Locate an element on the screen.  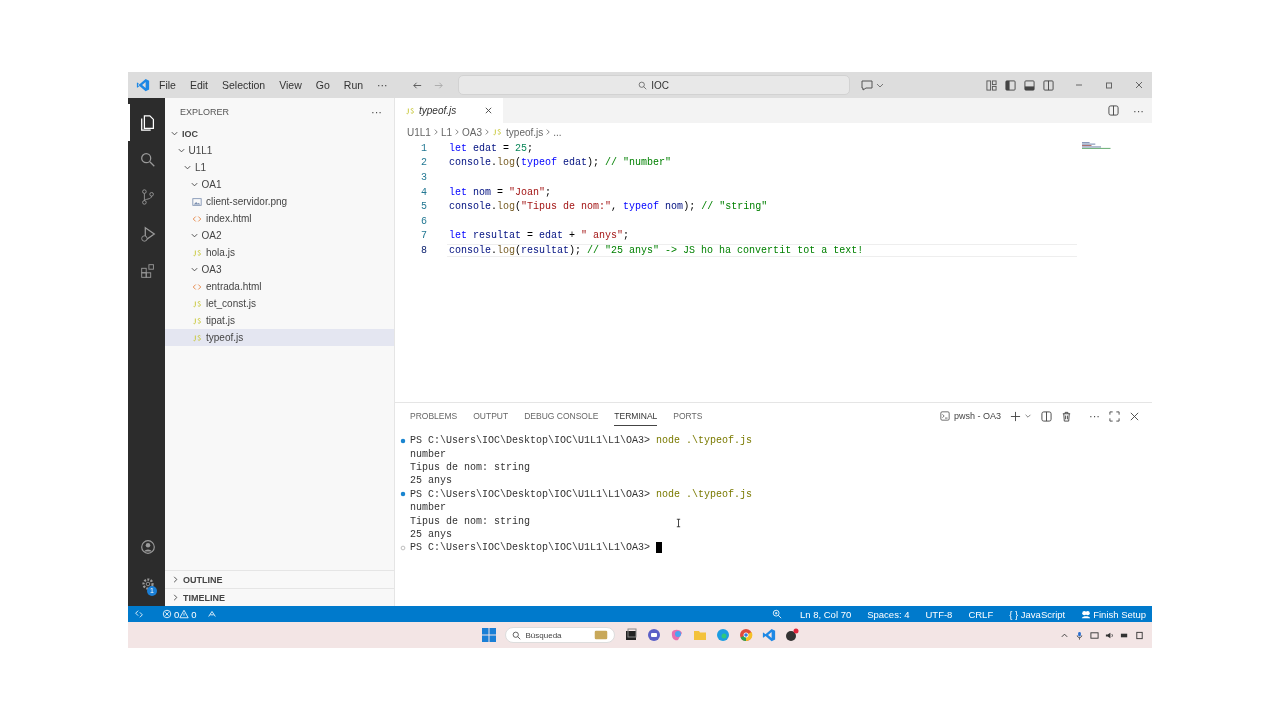
terminal-line: PS C:\Users\IOC\Desktop\IOC\U1L1\L1\OA3> is located at coordinates (530, 548).